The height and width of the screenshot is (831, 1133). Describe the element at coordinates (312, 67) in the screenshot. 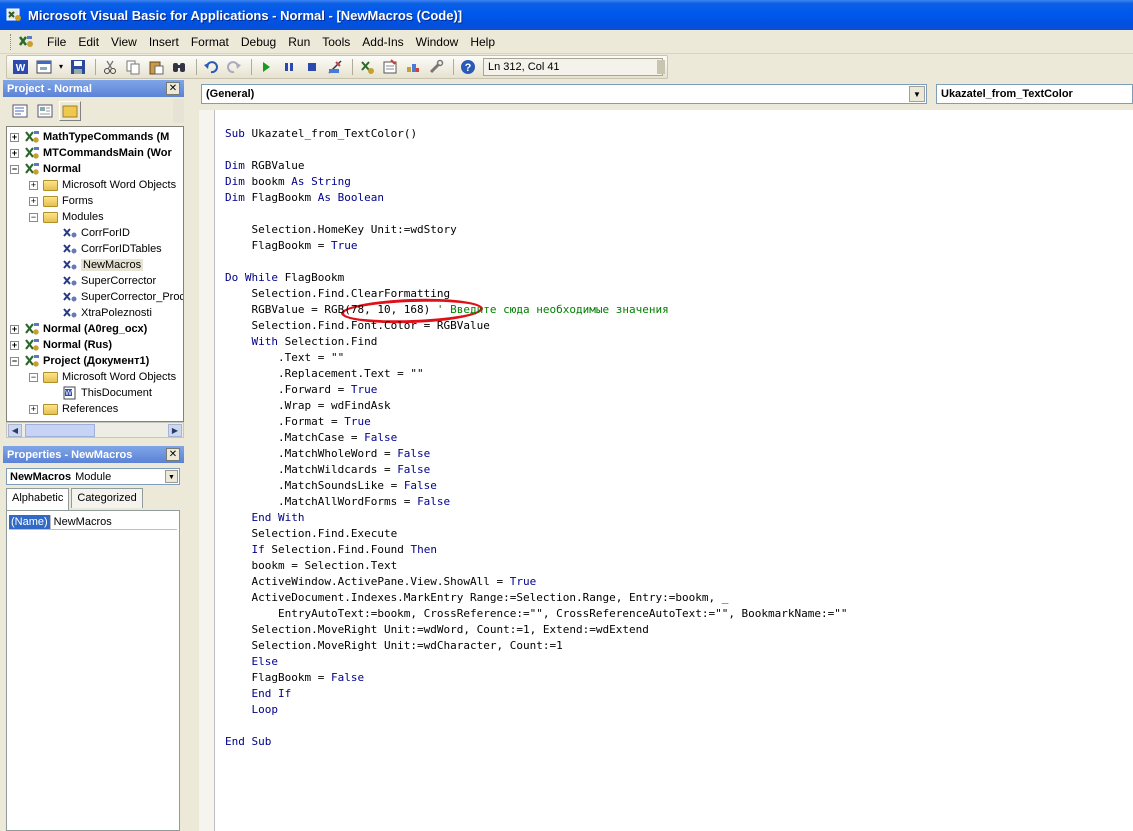

I see `reset-icon` at that location.